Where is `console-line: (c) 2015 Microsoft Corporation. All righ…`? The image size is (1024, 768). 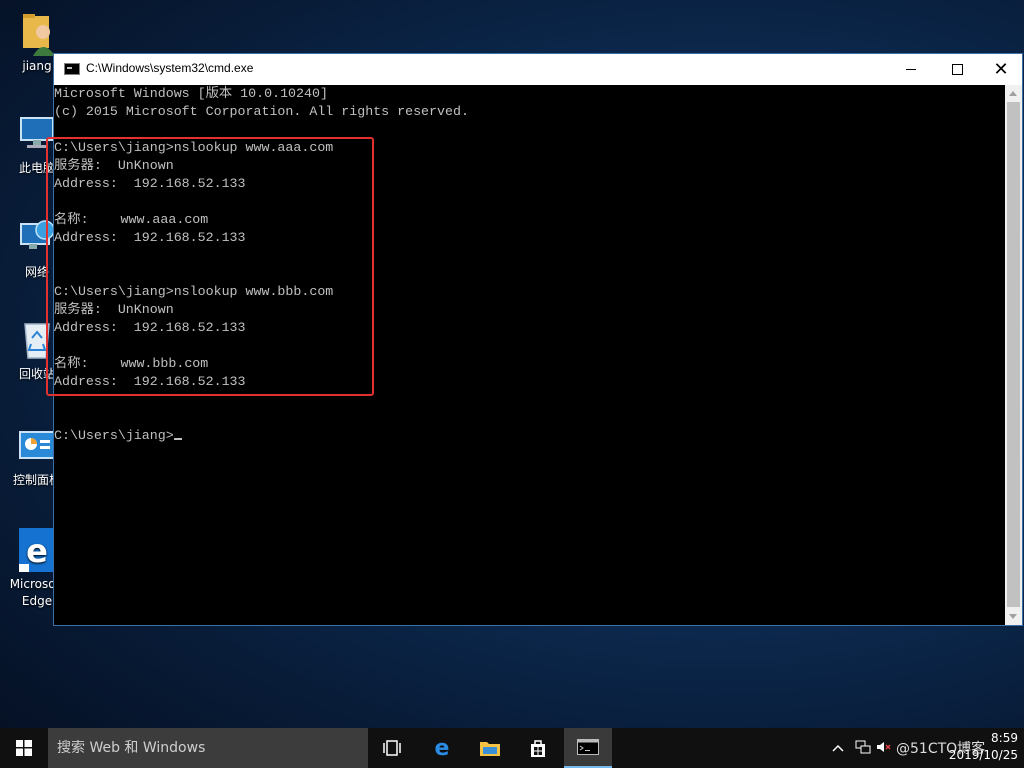 console-line: (c) 2015 Microsoft Corporation. All righ… is located at coordinates (261, 111).